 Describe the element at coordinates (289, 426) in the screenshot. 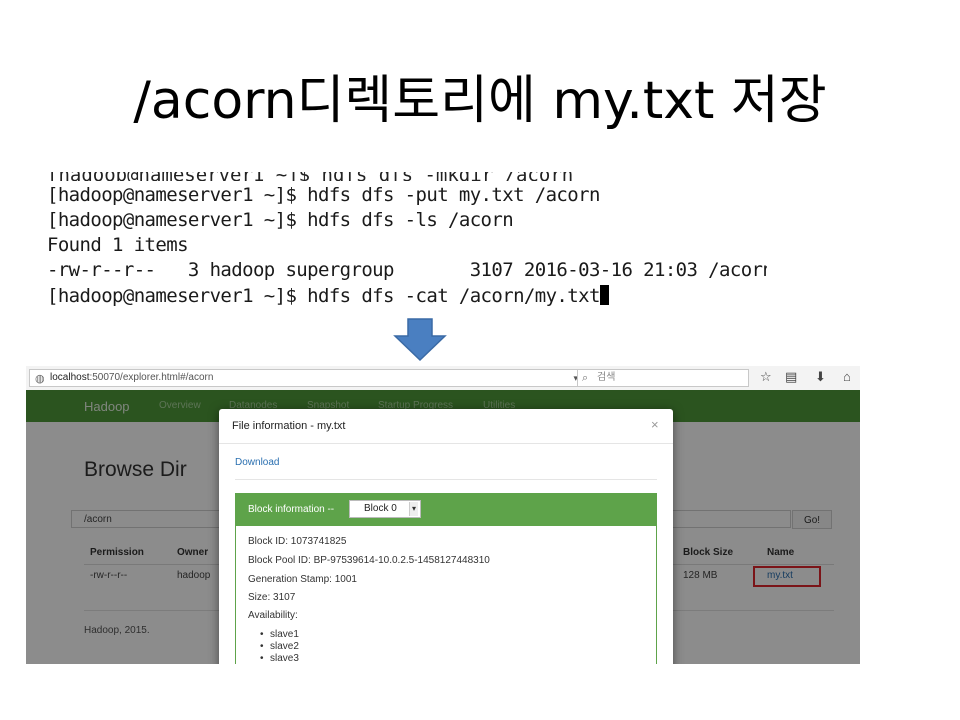

I see `modal-title: File information - my.txt` at that location.